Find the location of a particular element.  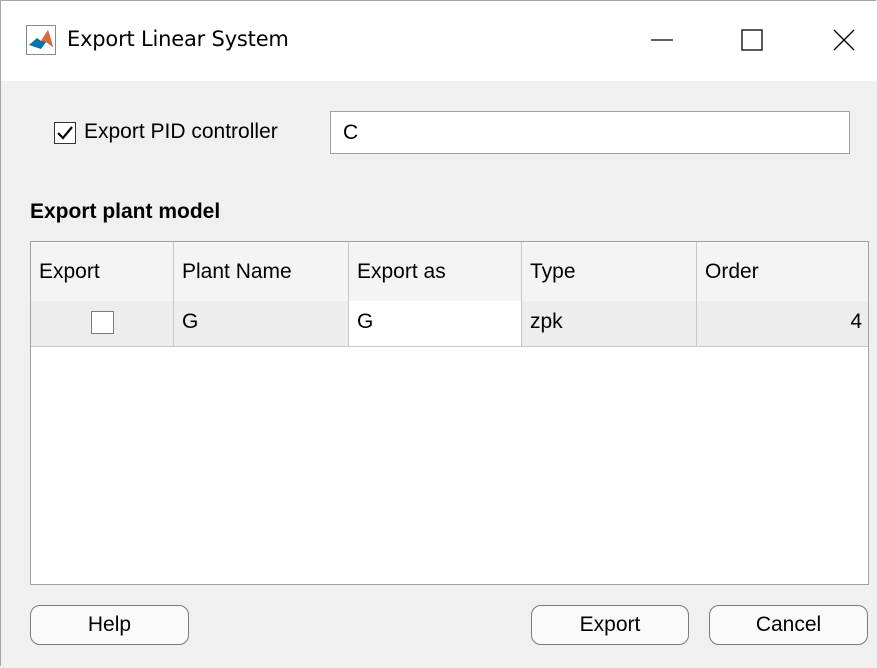

plant-section-title: Export plant model is located at coordinates (125, 211).